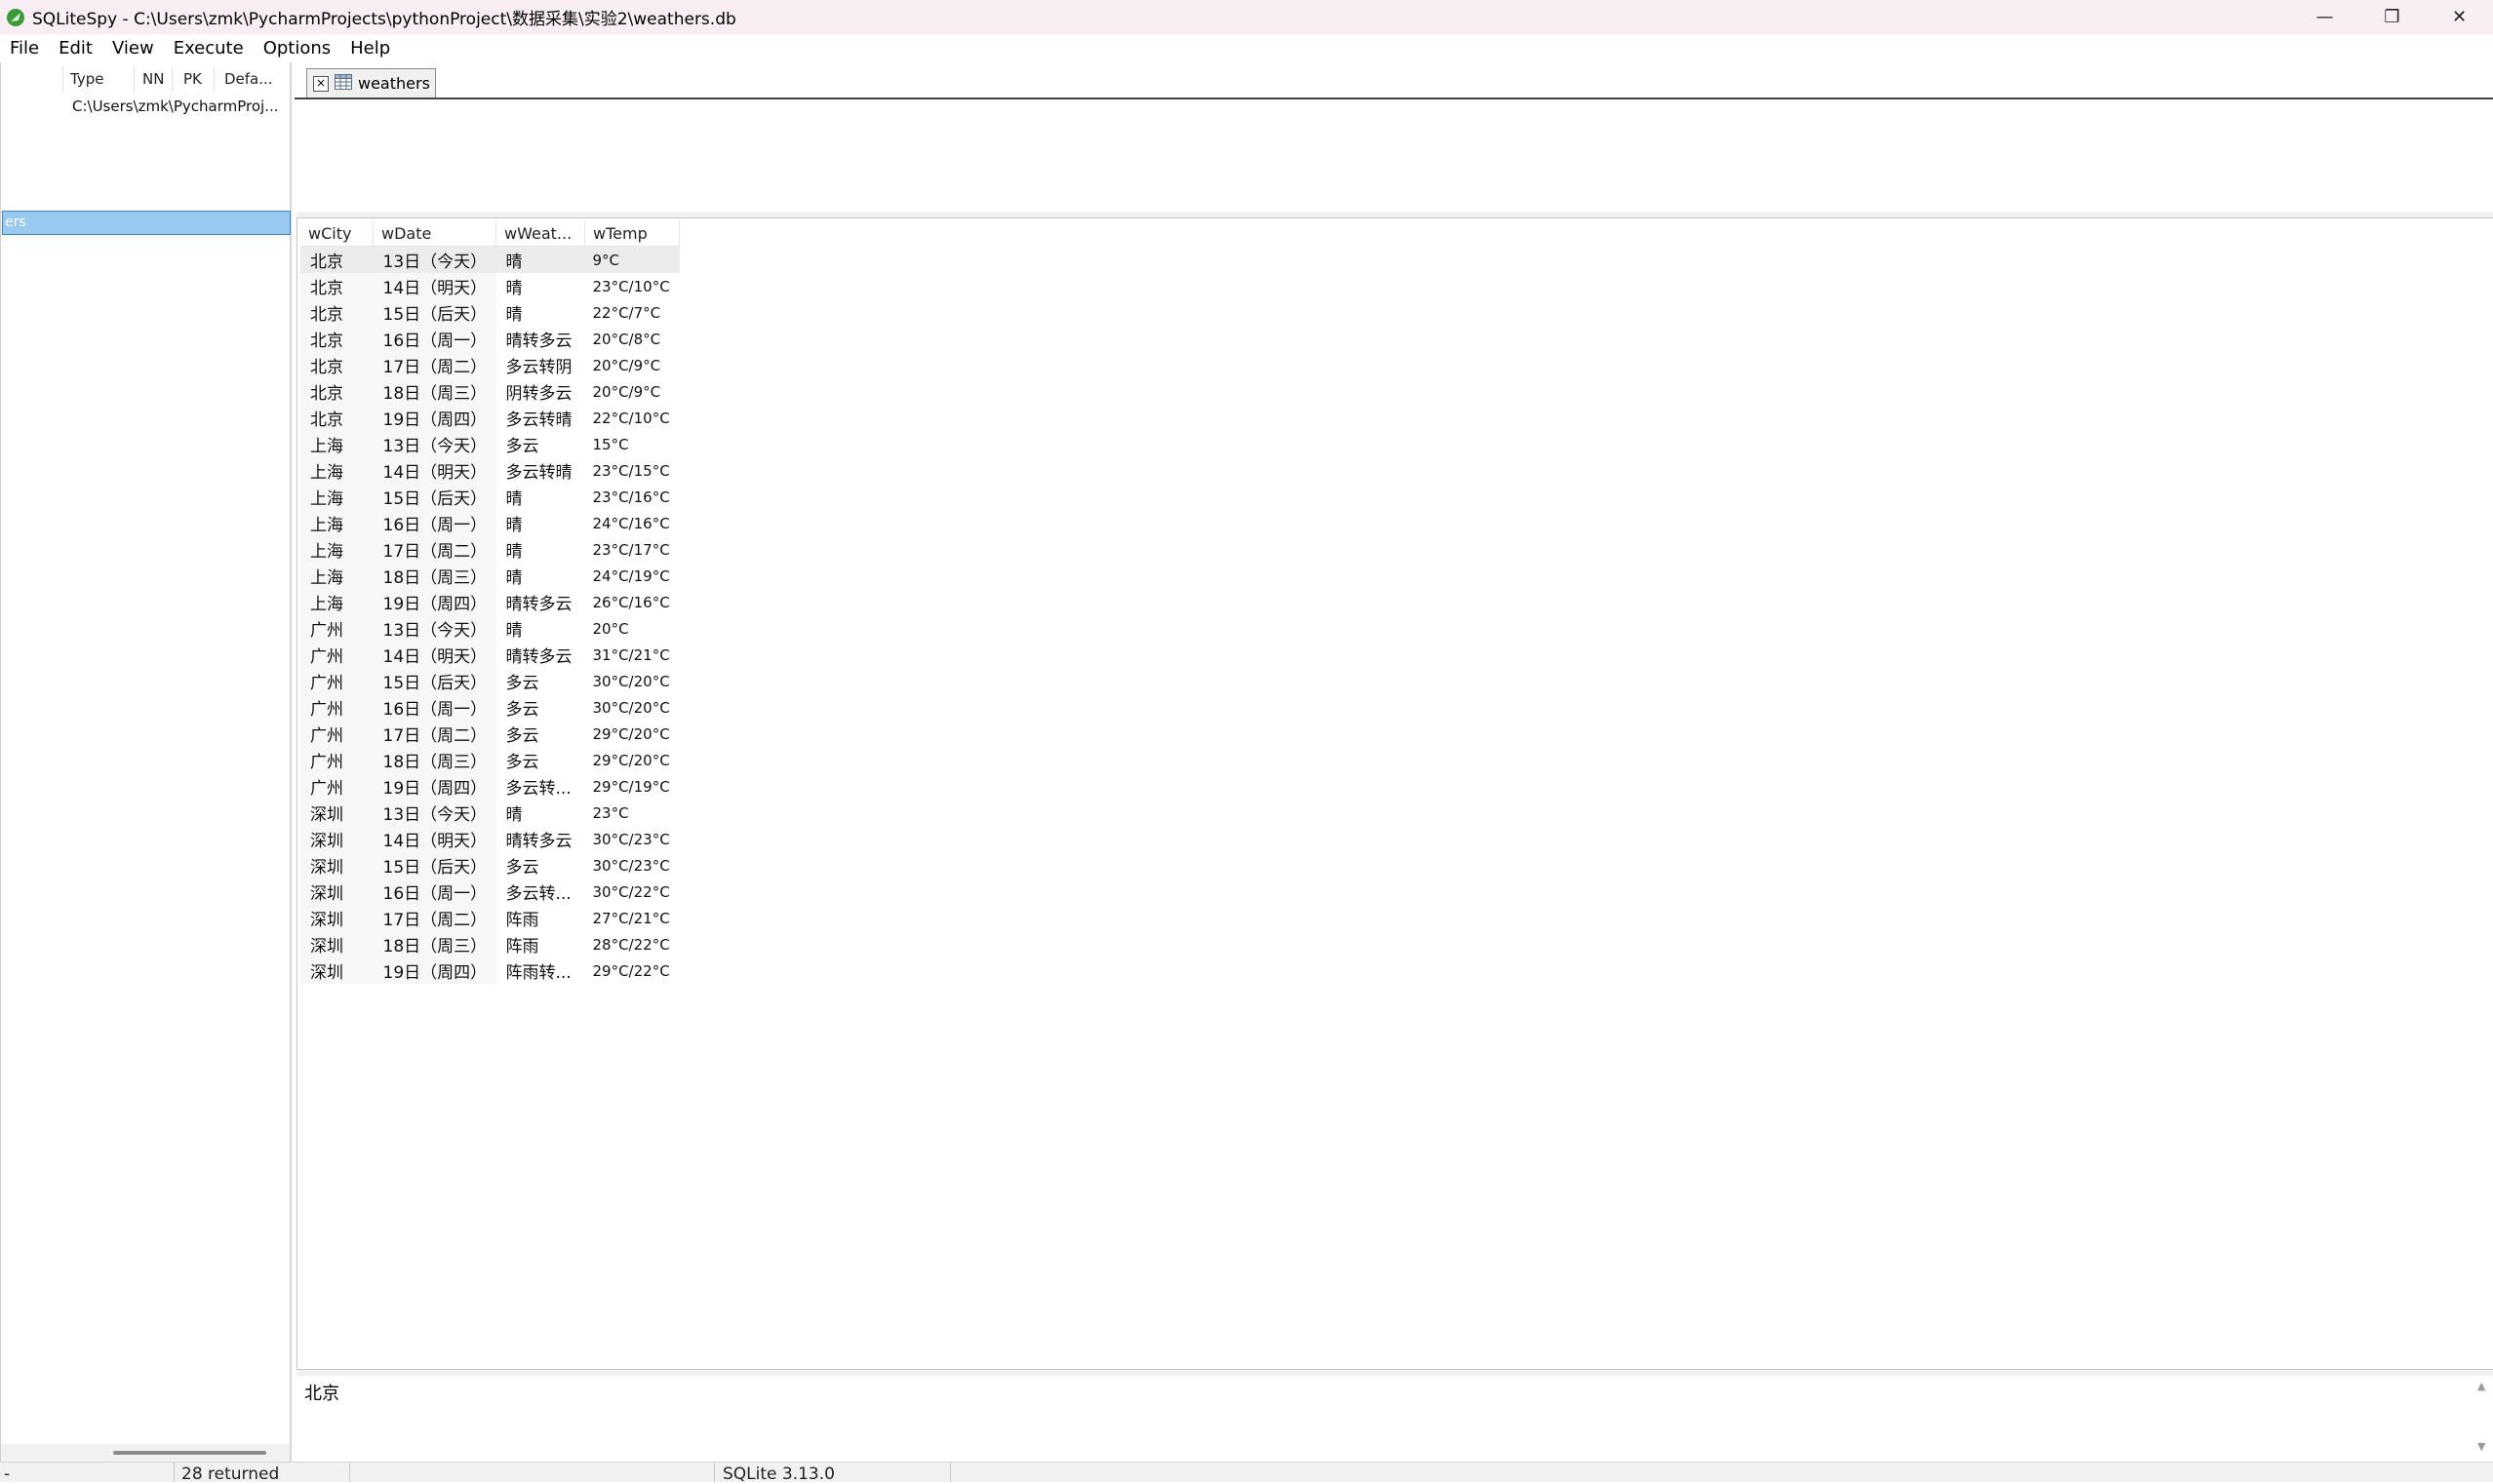 Image resolution: width=2493 pixels, height=1484 pixels. Describe the element at coordinates (2459, 17) in the screenshot. I see `close-button: ✕` at that location.